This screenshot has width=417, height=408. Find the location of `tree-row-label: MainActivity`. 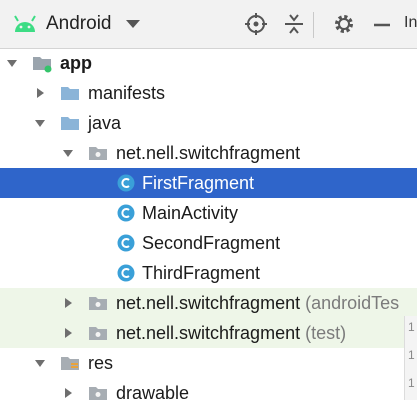

tree-row-label: MainActivity is located at coordinates (190, 213).